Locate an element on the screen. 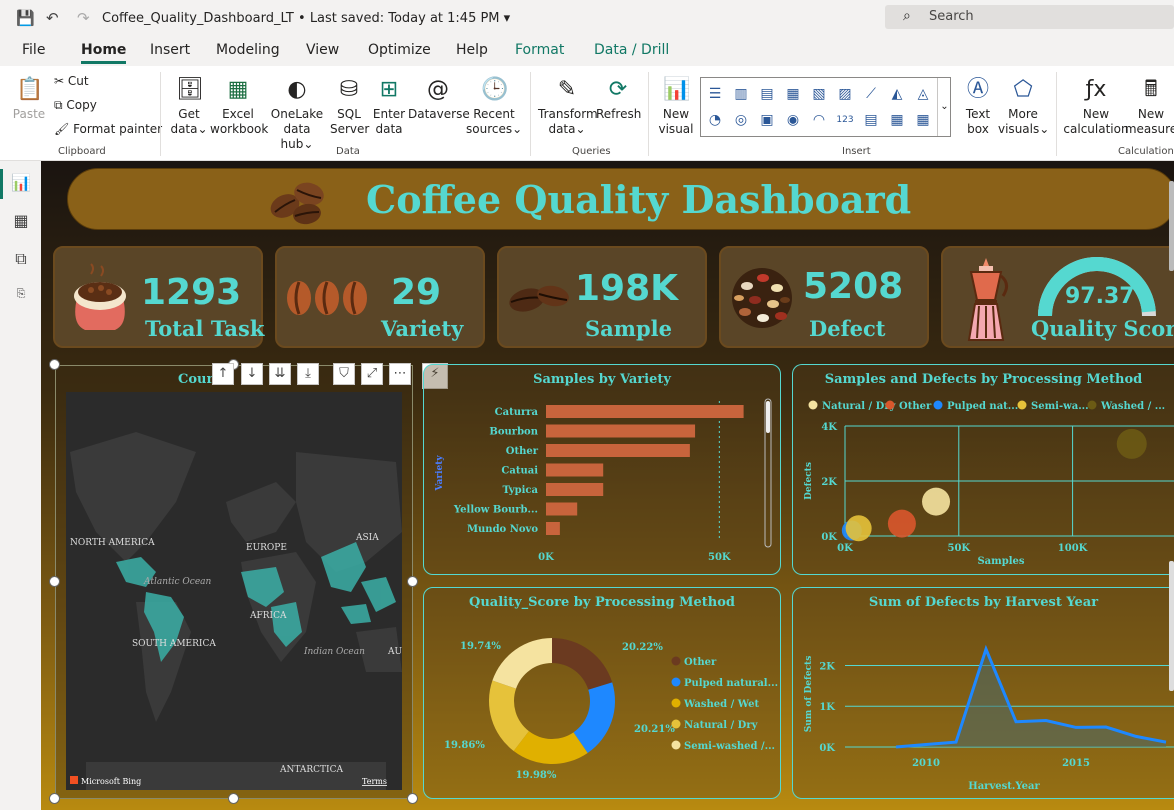 The image size is (1174, 810). stacked-bar-icon: ▤ is located at coordinates (767, 94).